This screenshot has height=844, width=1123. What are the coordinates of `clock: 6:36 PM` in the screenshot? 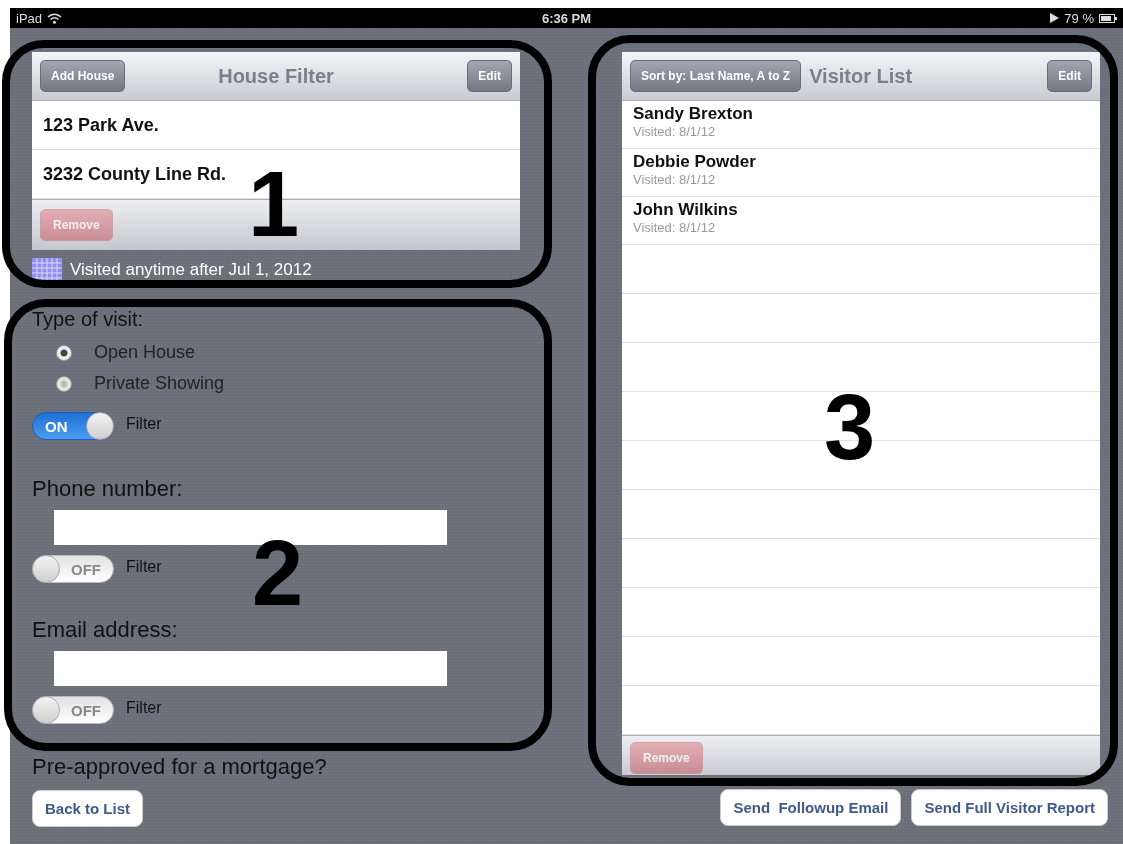 It's located at (566, 18).